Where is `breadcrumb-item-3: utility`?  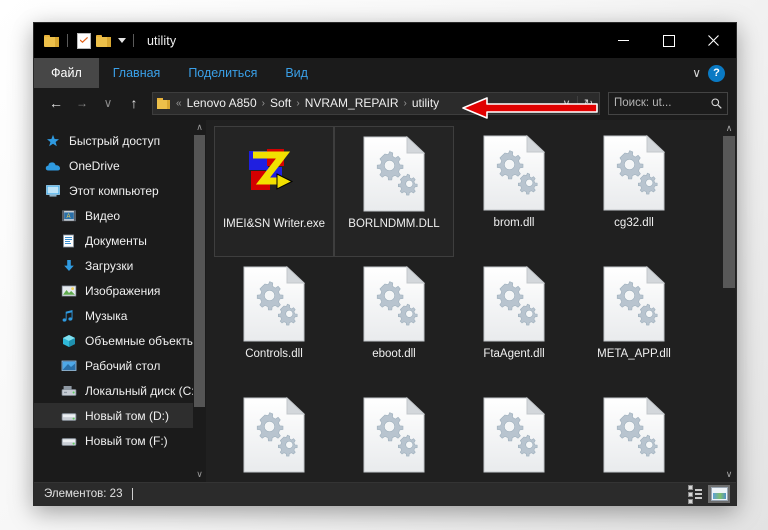 breadcrumb-item-3: utility is located at coordinates (425, 103).